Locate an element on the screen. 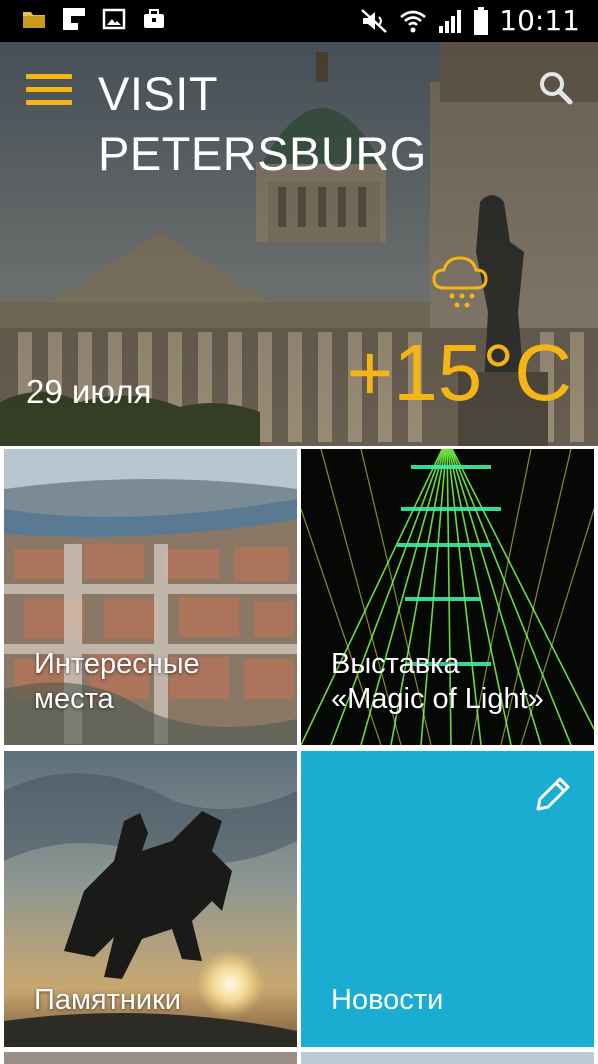 This screenshot has height=1064, width=598. tile-magic-of-light: Выставка «Magic of Light» is located at coordinates (447, 597).